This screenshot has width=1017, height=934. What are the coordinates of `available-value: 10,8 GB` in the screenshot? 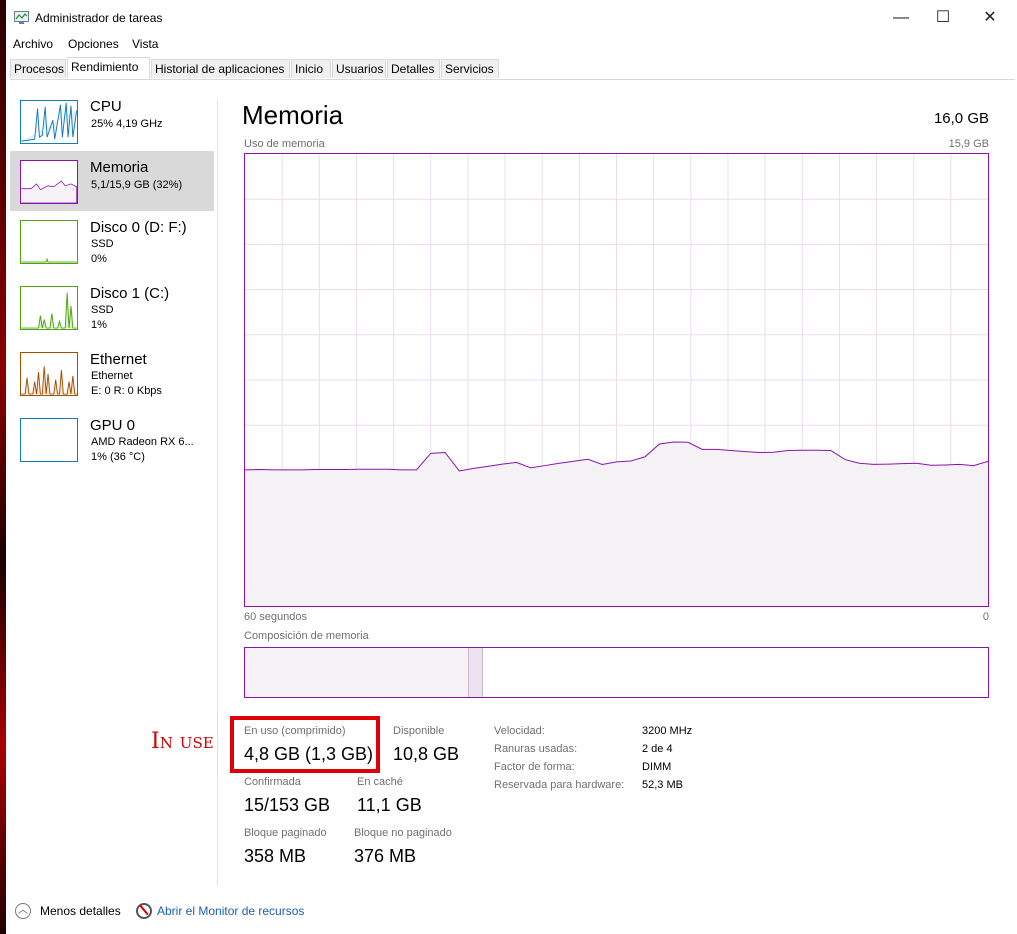 It's located at (426, 754).